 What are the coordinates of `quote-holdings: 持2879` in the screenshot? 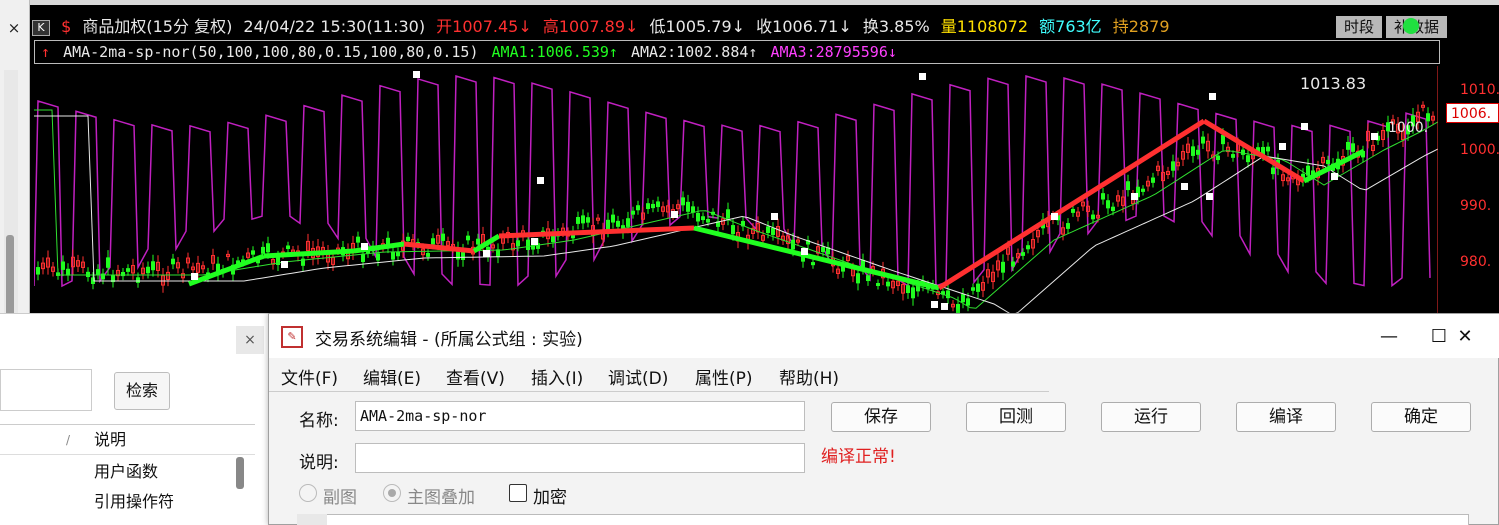 It's located at (1141, 26).